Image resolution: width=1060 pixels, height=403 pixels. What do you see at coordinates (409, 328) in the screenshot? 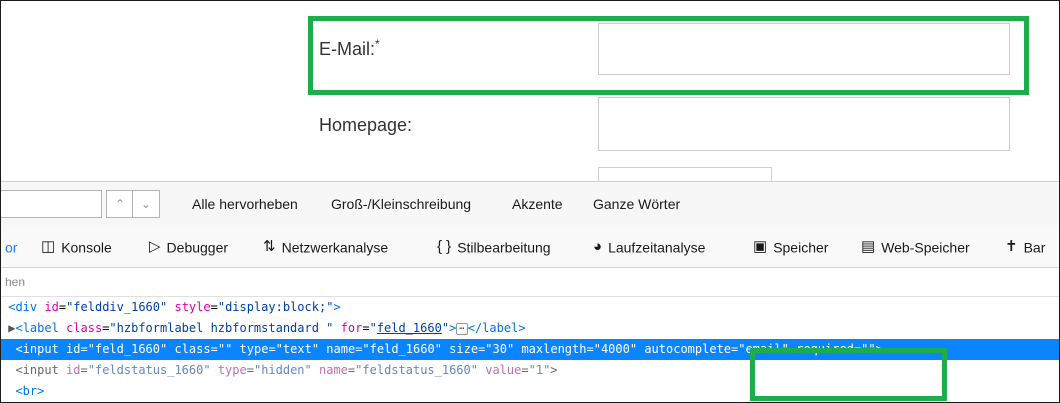
I see `attr-value-for: feld_1660` at bounding box center [409, 328].